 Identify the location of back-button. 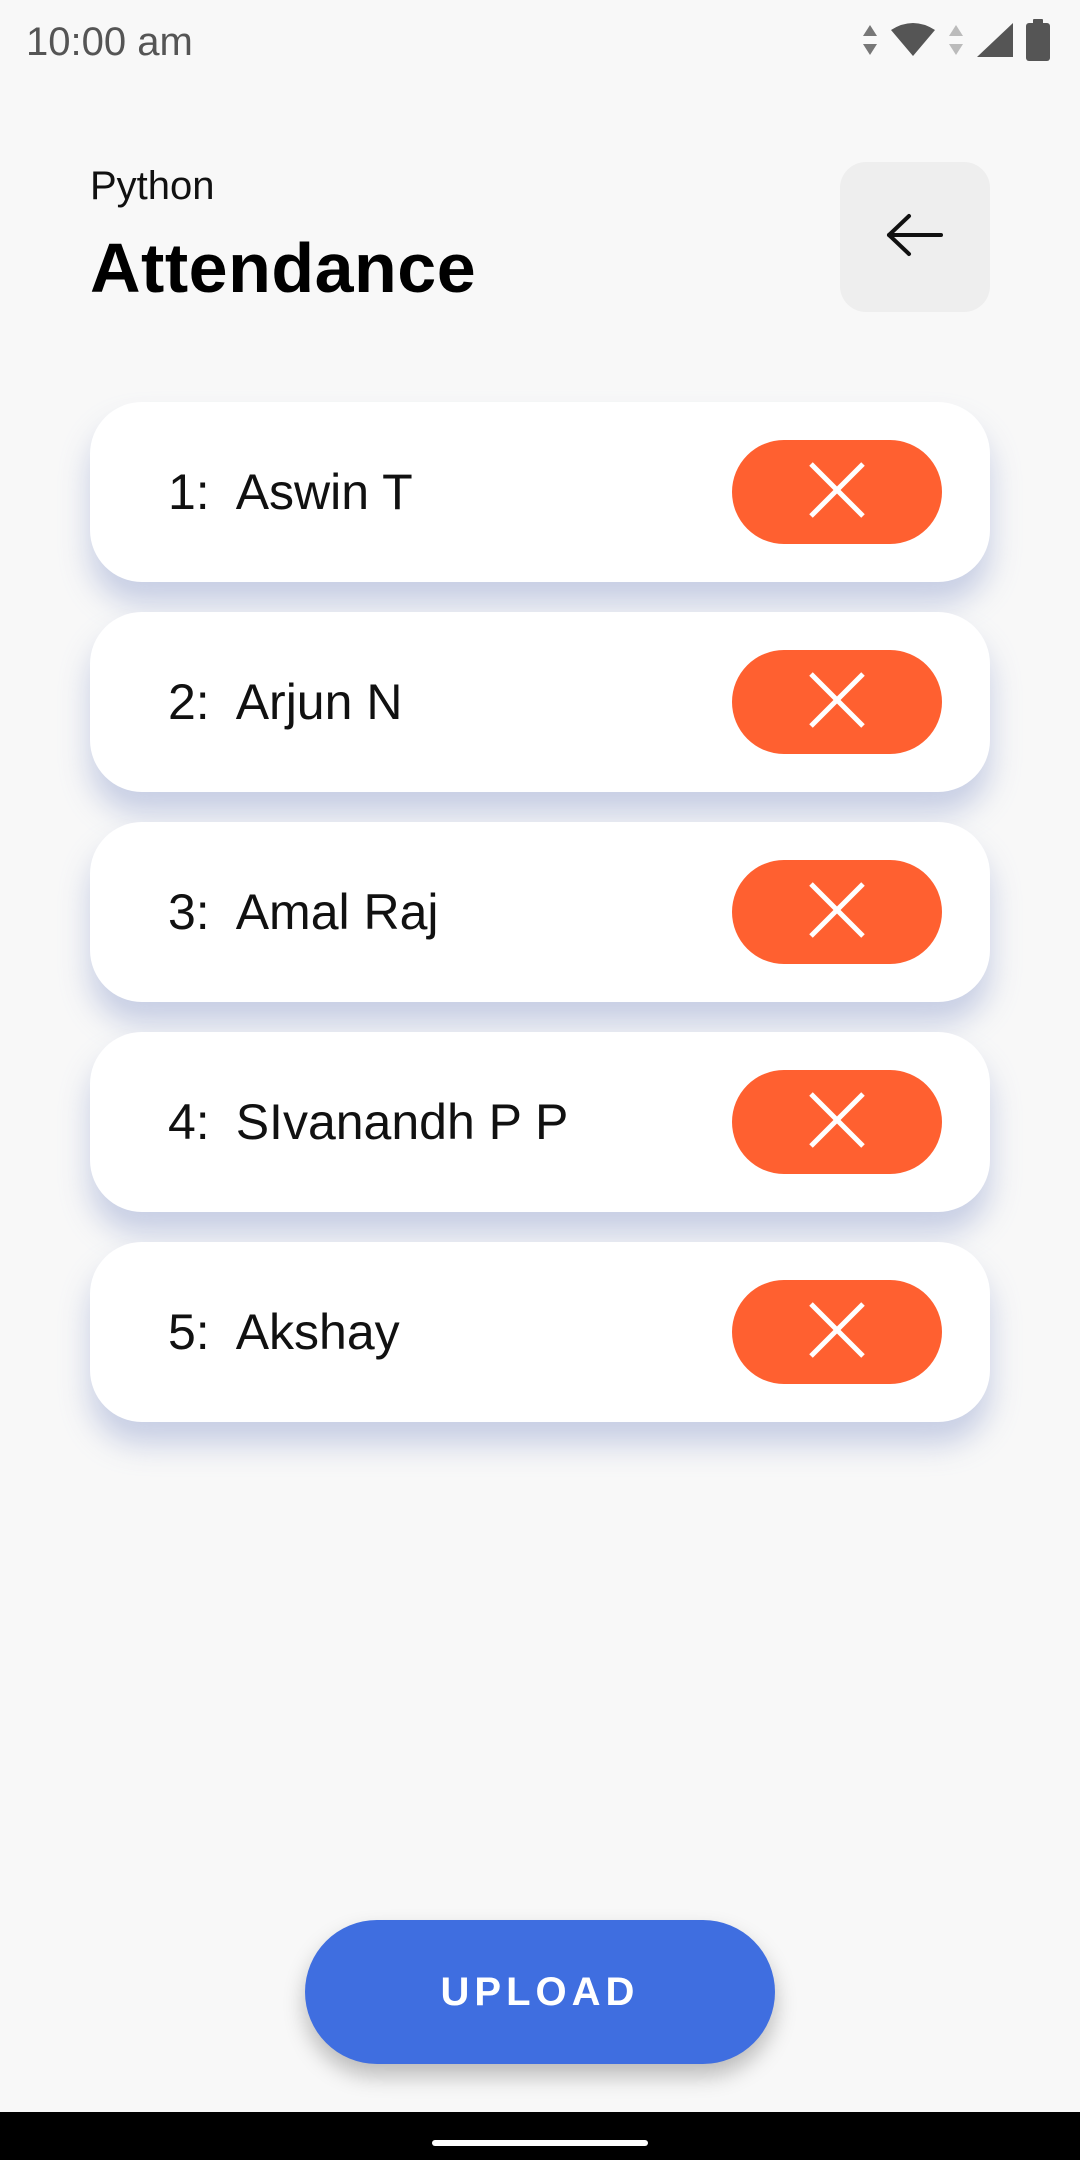
(915, 237).